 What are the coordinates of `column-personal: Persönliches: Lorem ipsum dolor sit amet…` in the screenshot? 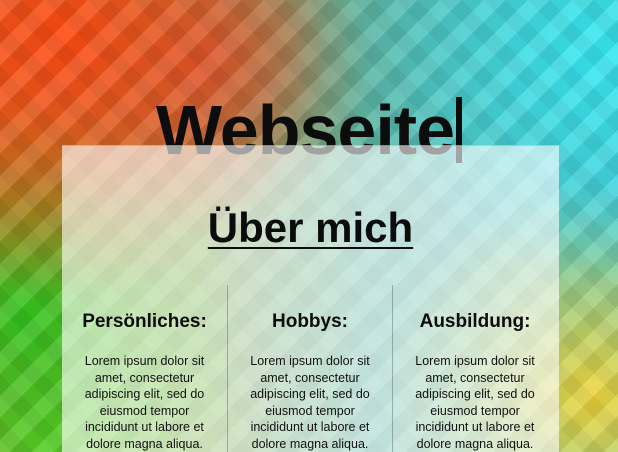 It's located at (144, 368).